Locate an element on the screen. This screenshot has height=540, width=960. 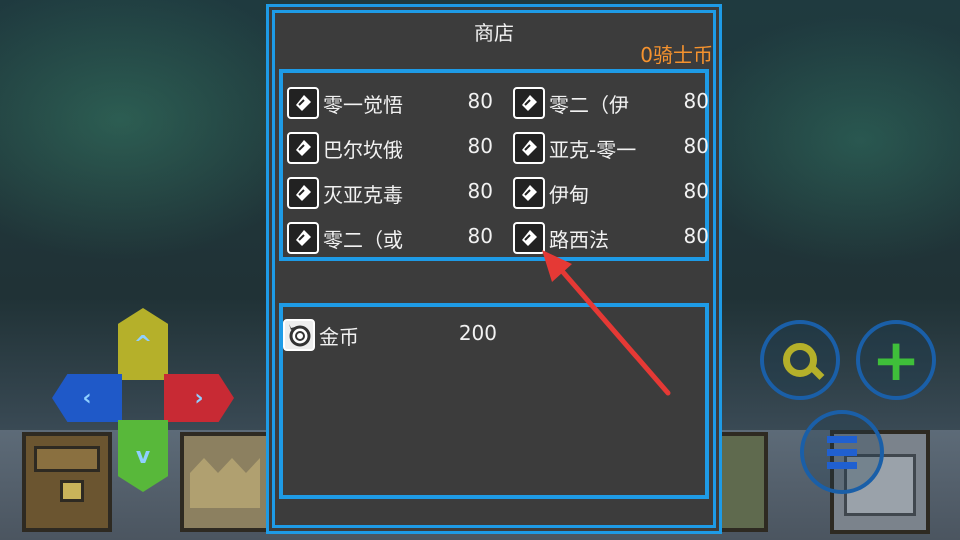
menu-button is located at coordinates (842, 452).